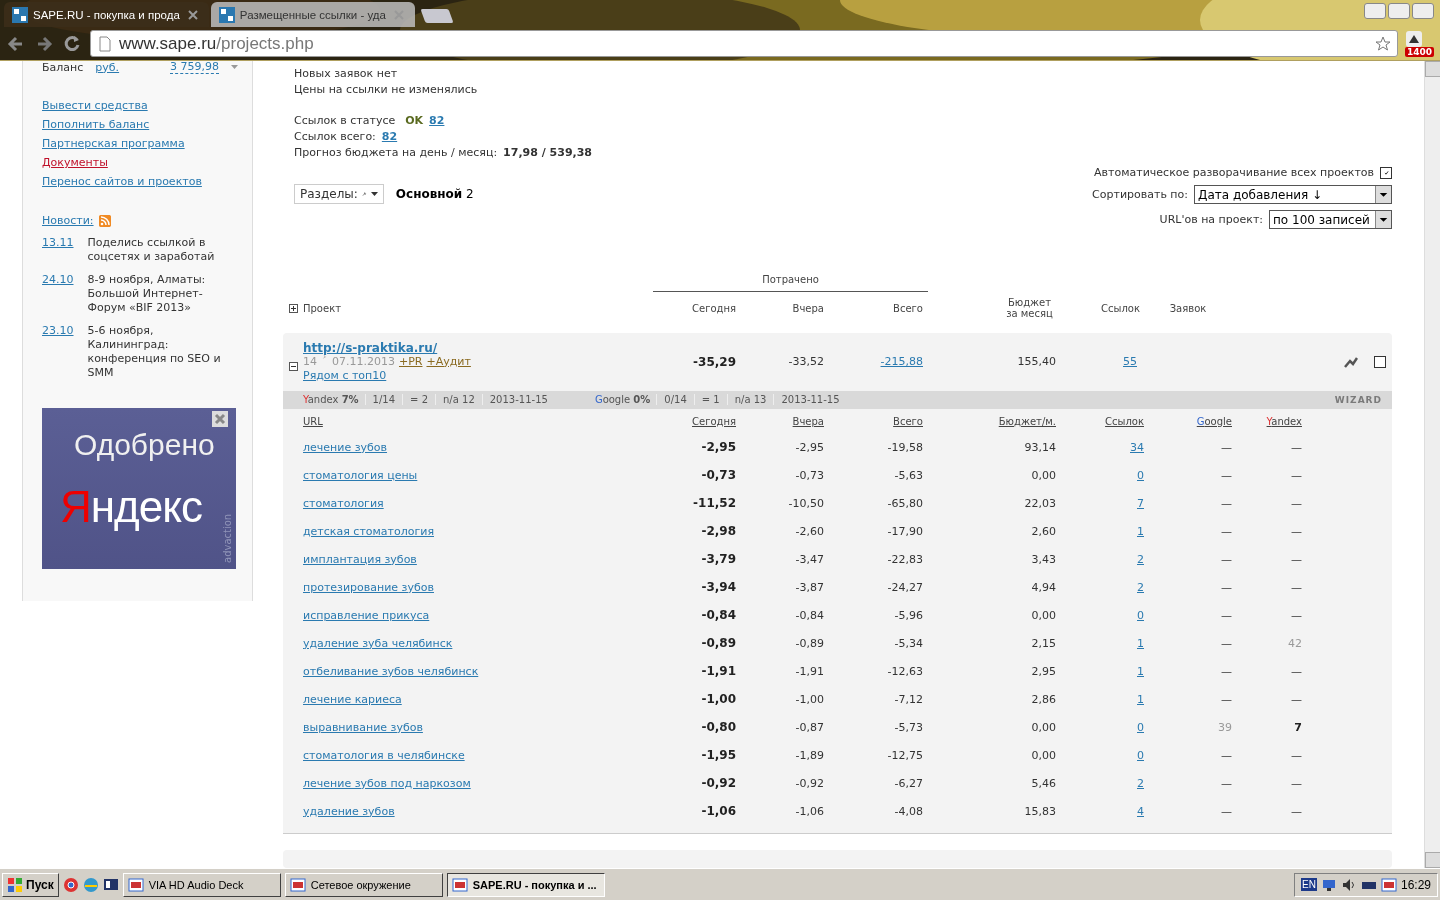 Image resolution: width=1440 pixels, height=900 pixels. I want to click on keyword-link: имплантация зубов, so click(360, 559).